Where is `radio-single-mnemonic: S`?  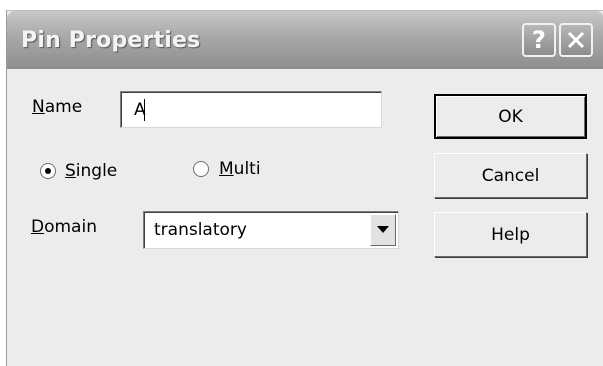
radio-single-mnemonic: S is located at coordinates (70, 171).